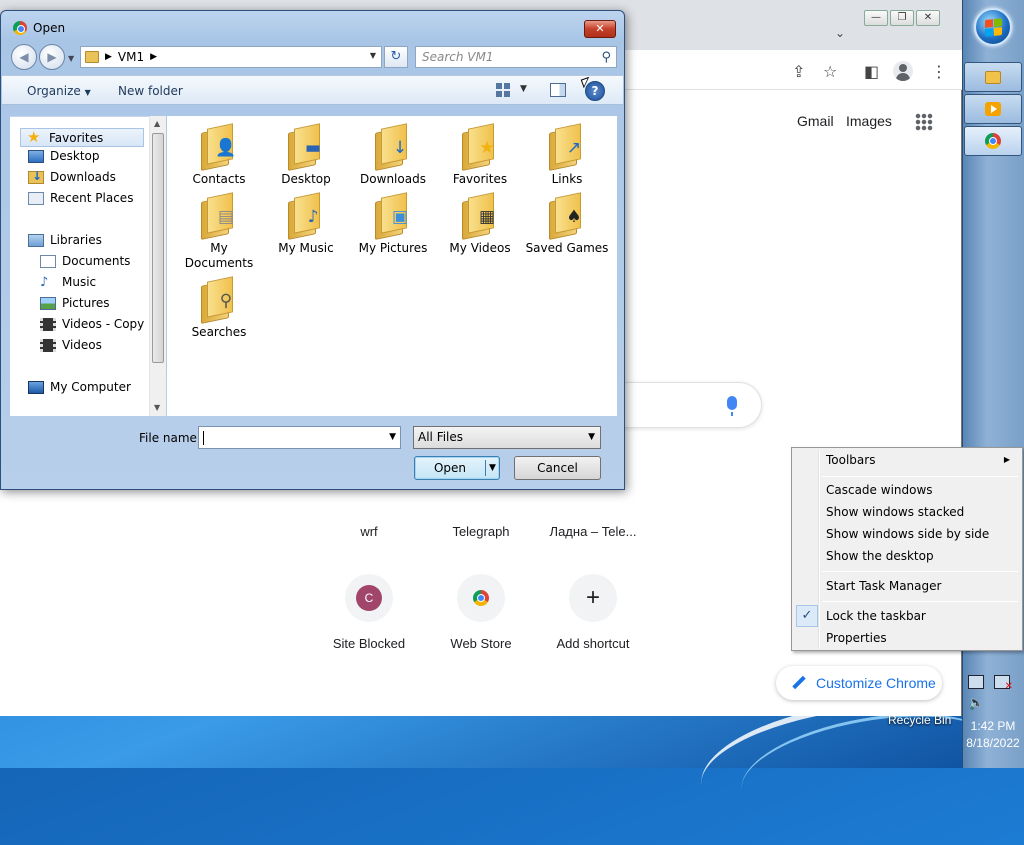 The image size is (1024, 845). I want to click on shortcut-icon-circle, so click(481, 598).